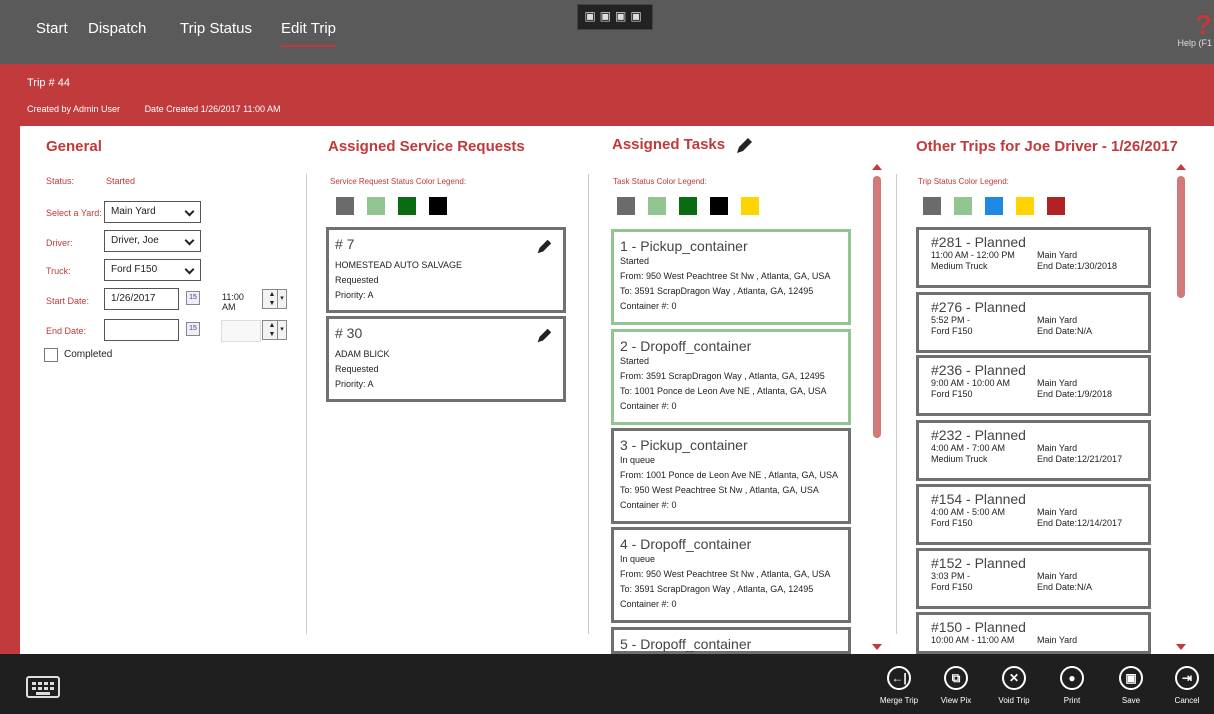 The height and width of the screenshot is (714, 1214). I want to click on service-request-number: # 7, so click(345, 244).